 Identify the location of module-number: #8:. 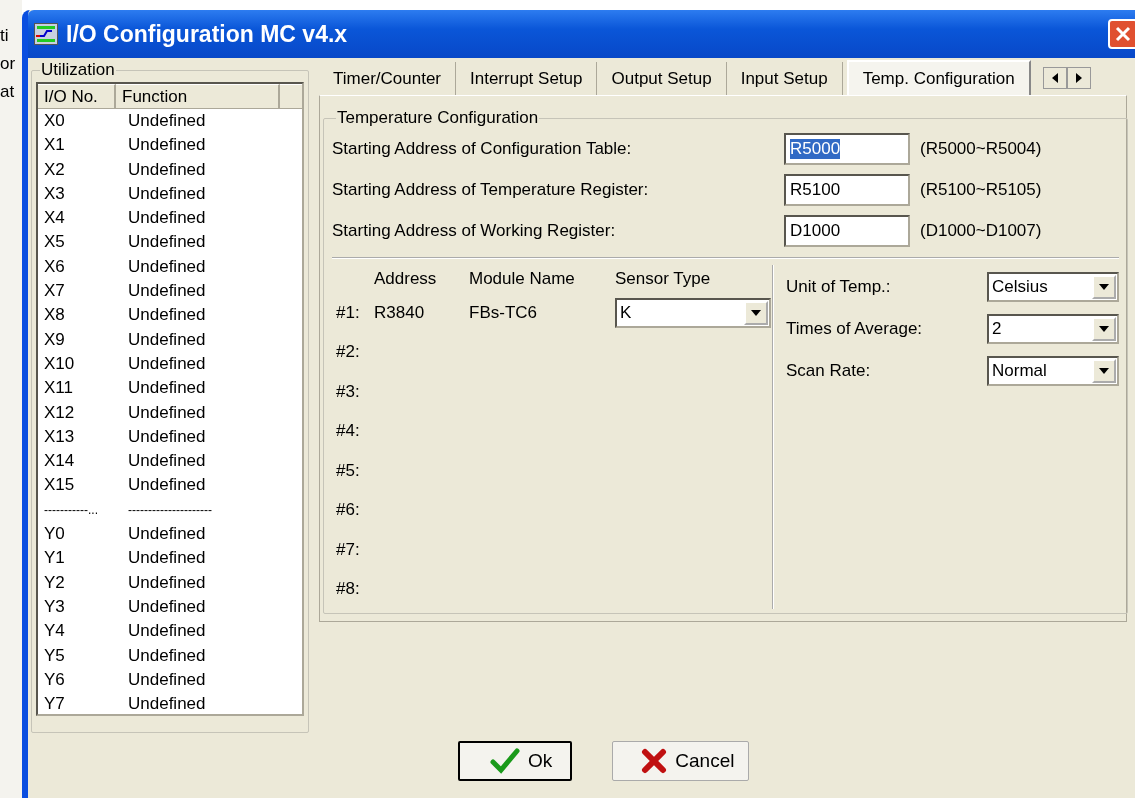
(348, 589).